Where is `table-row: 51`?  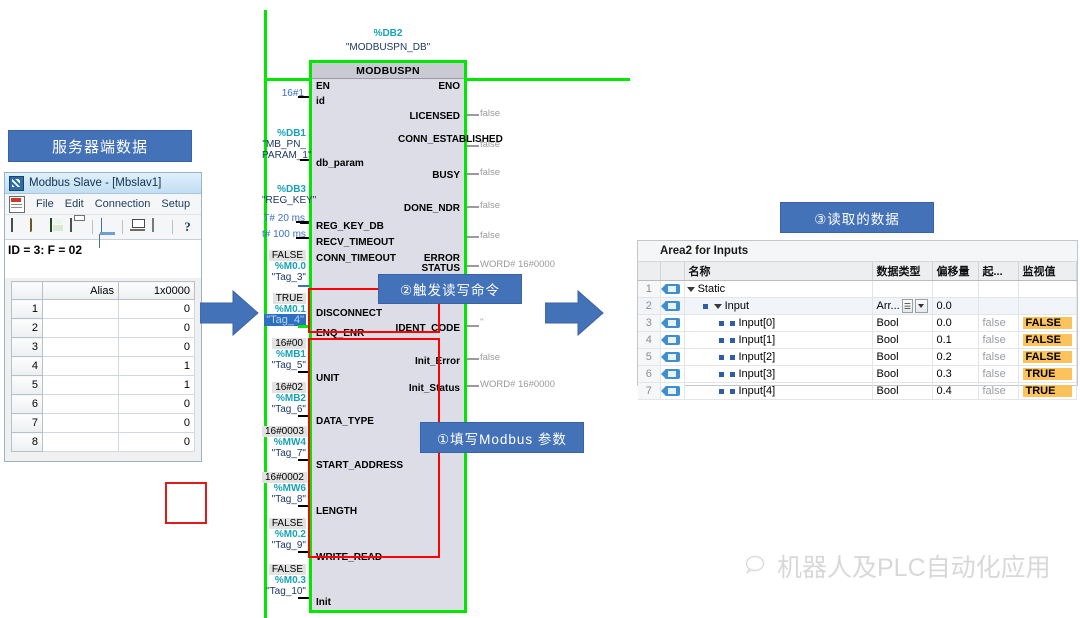
table-row: 51 is located at coordinates (103, 385).